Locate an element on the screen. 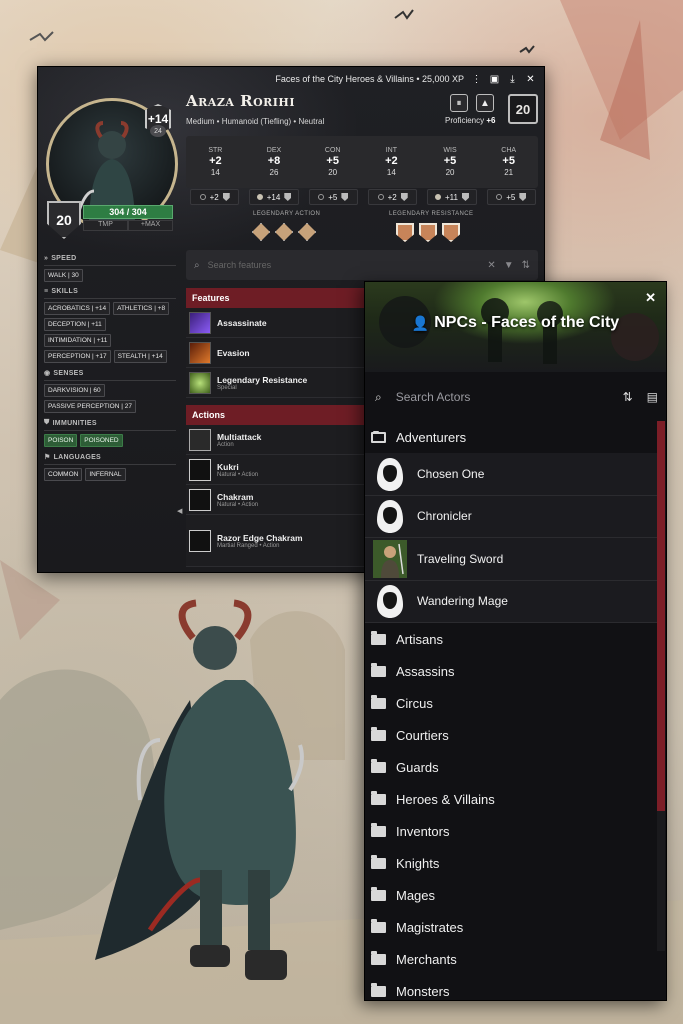 Image resolution: width=683 pixels, height=1024 pixels. hp-extras: TMP +MAX is located at coordinates (128, 225).